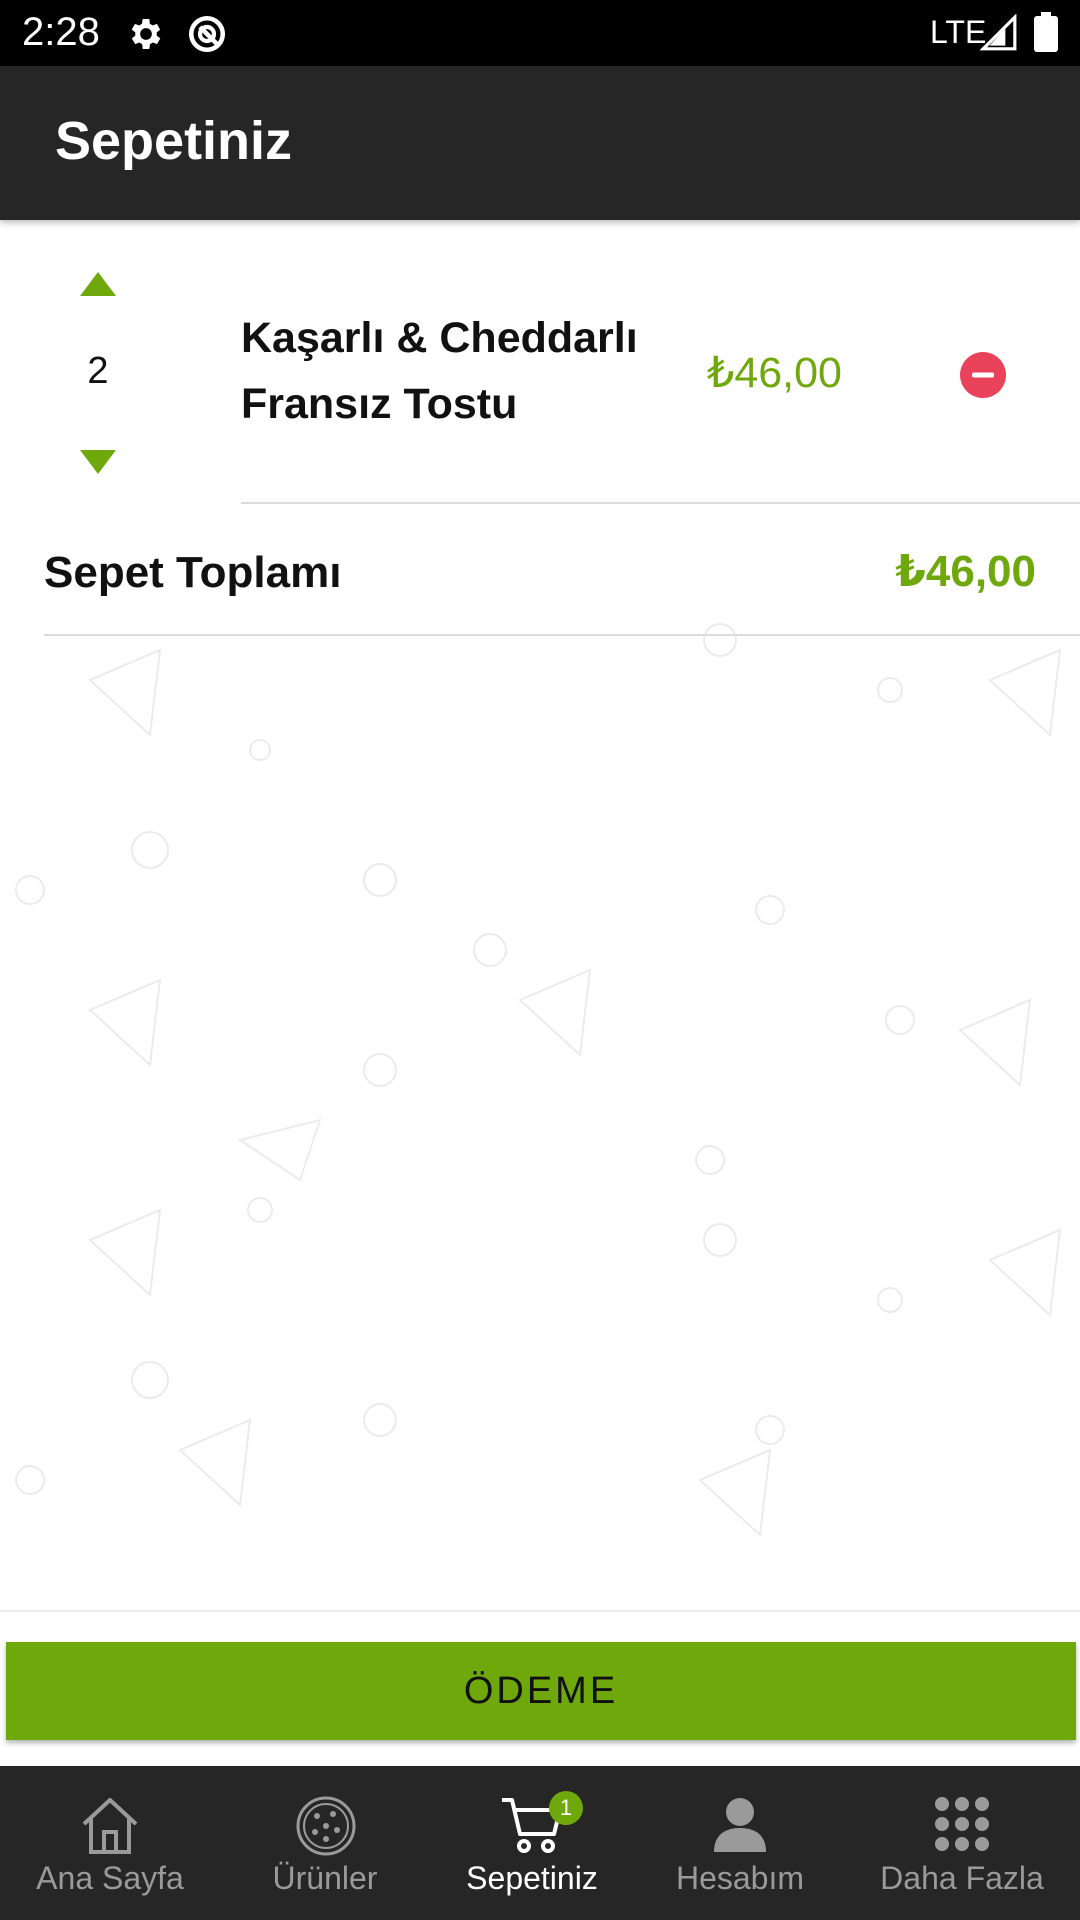 The width and height of the screenshot is (1080, 1920). Describe the element at coordinates (451, 371) in the screenshot. I see `item-name: Kaşarlı & Cheddarlı Fransız Tostu` at that location.